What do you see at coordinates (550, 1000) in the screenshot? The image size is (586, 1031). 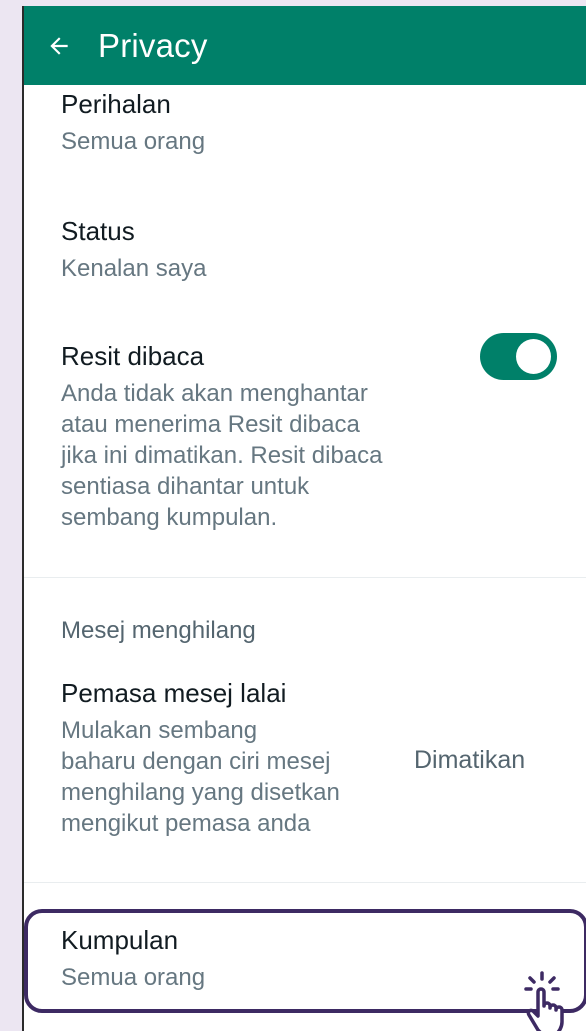 I see `hand-pointer-click-icon` at bounding box center [550, 1000].